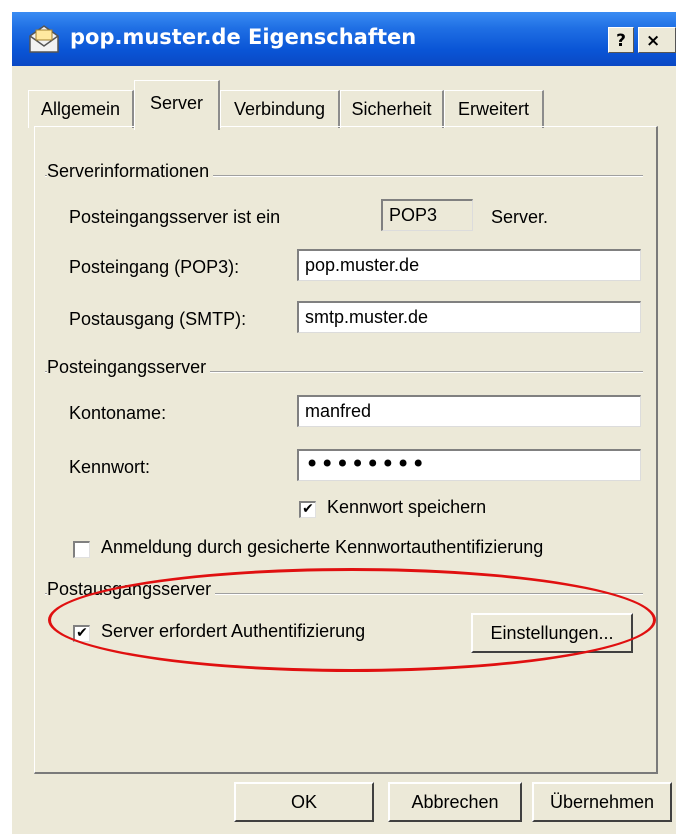 The height and width of the screenshot is (834, 676). What do you see at coordinates (154, 267) in the screenshot?
I see `pop3-label: Posteingang (POP3):` at bounding box center [154, 267].